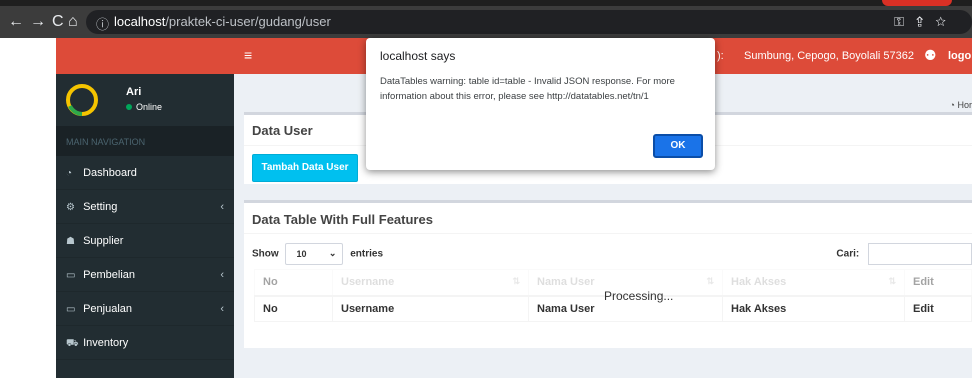 The height and width of the screenshot is (378, 972). I want to click on dashboard-icon: ◔, so click(69, 173).